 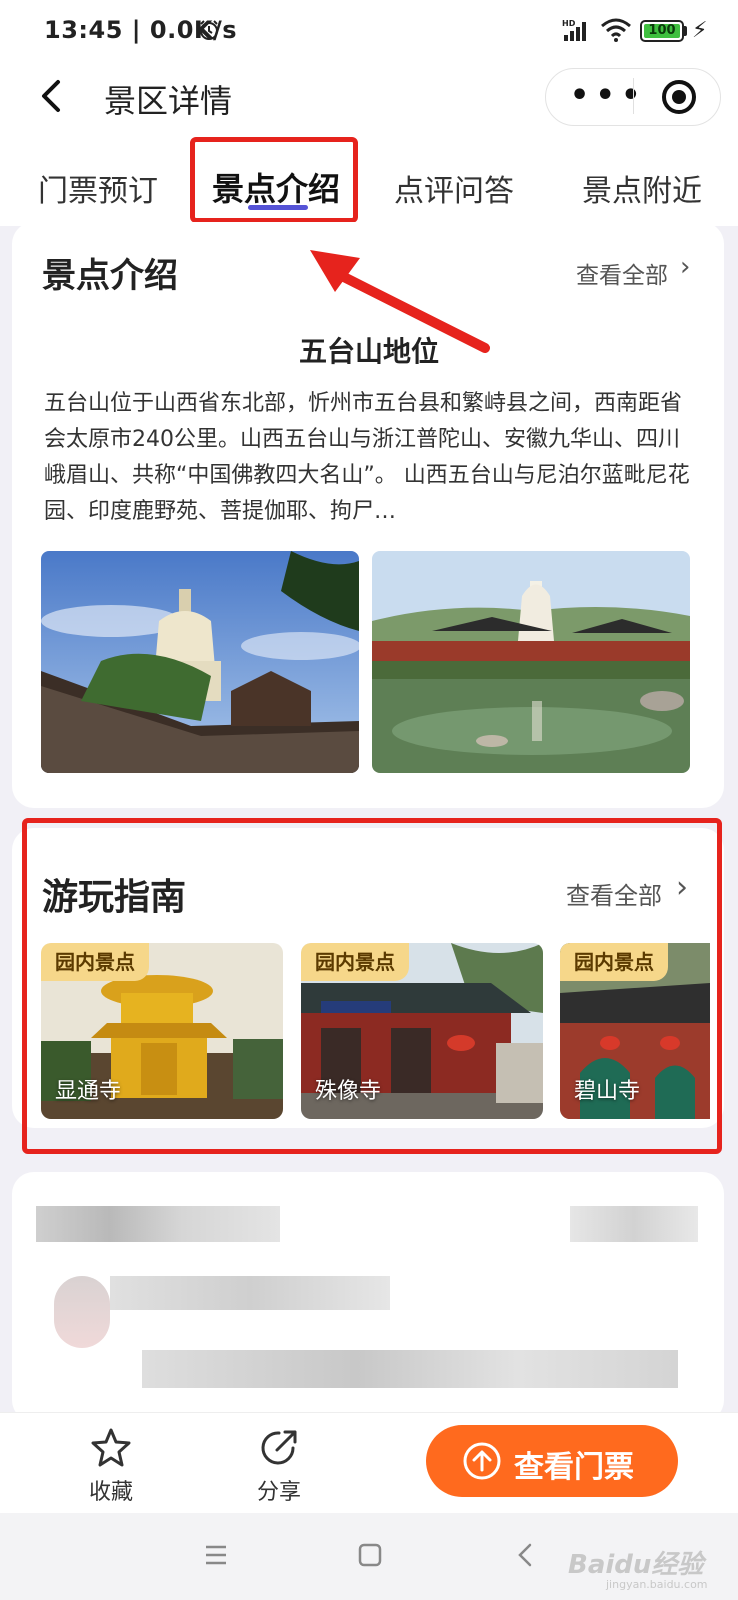 I want to click on svg-text: HD, so click(x=569, y=23).